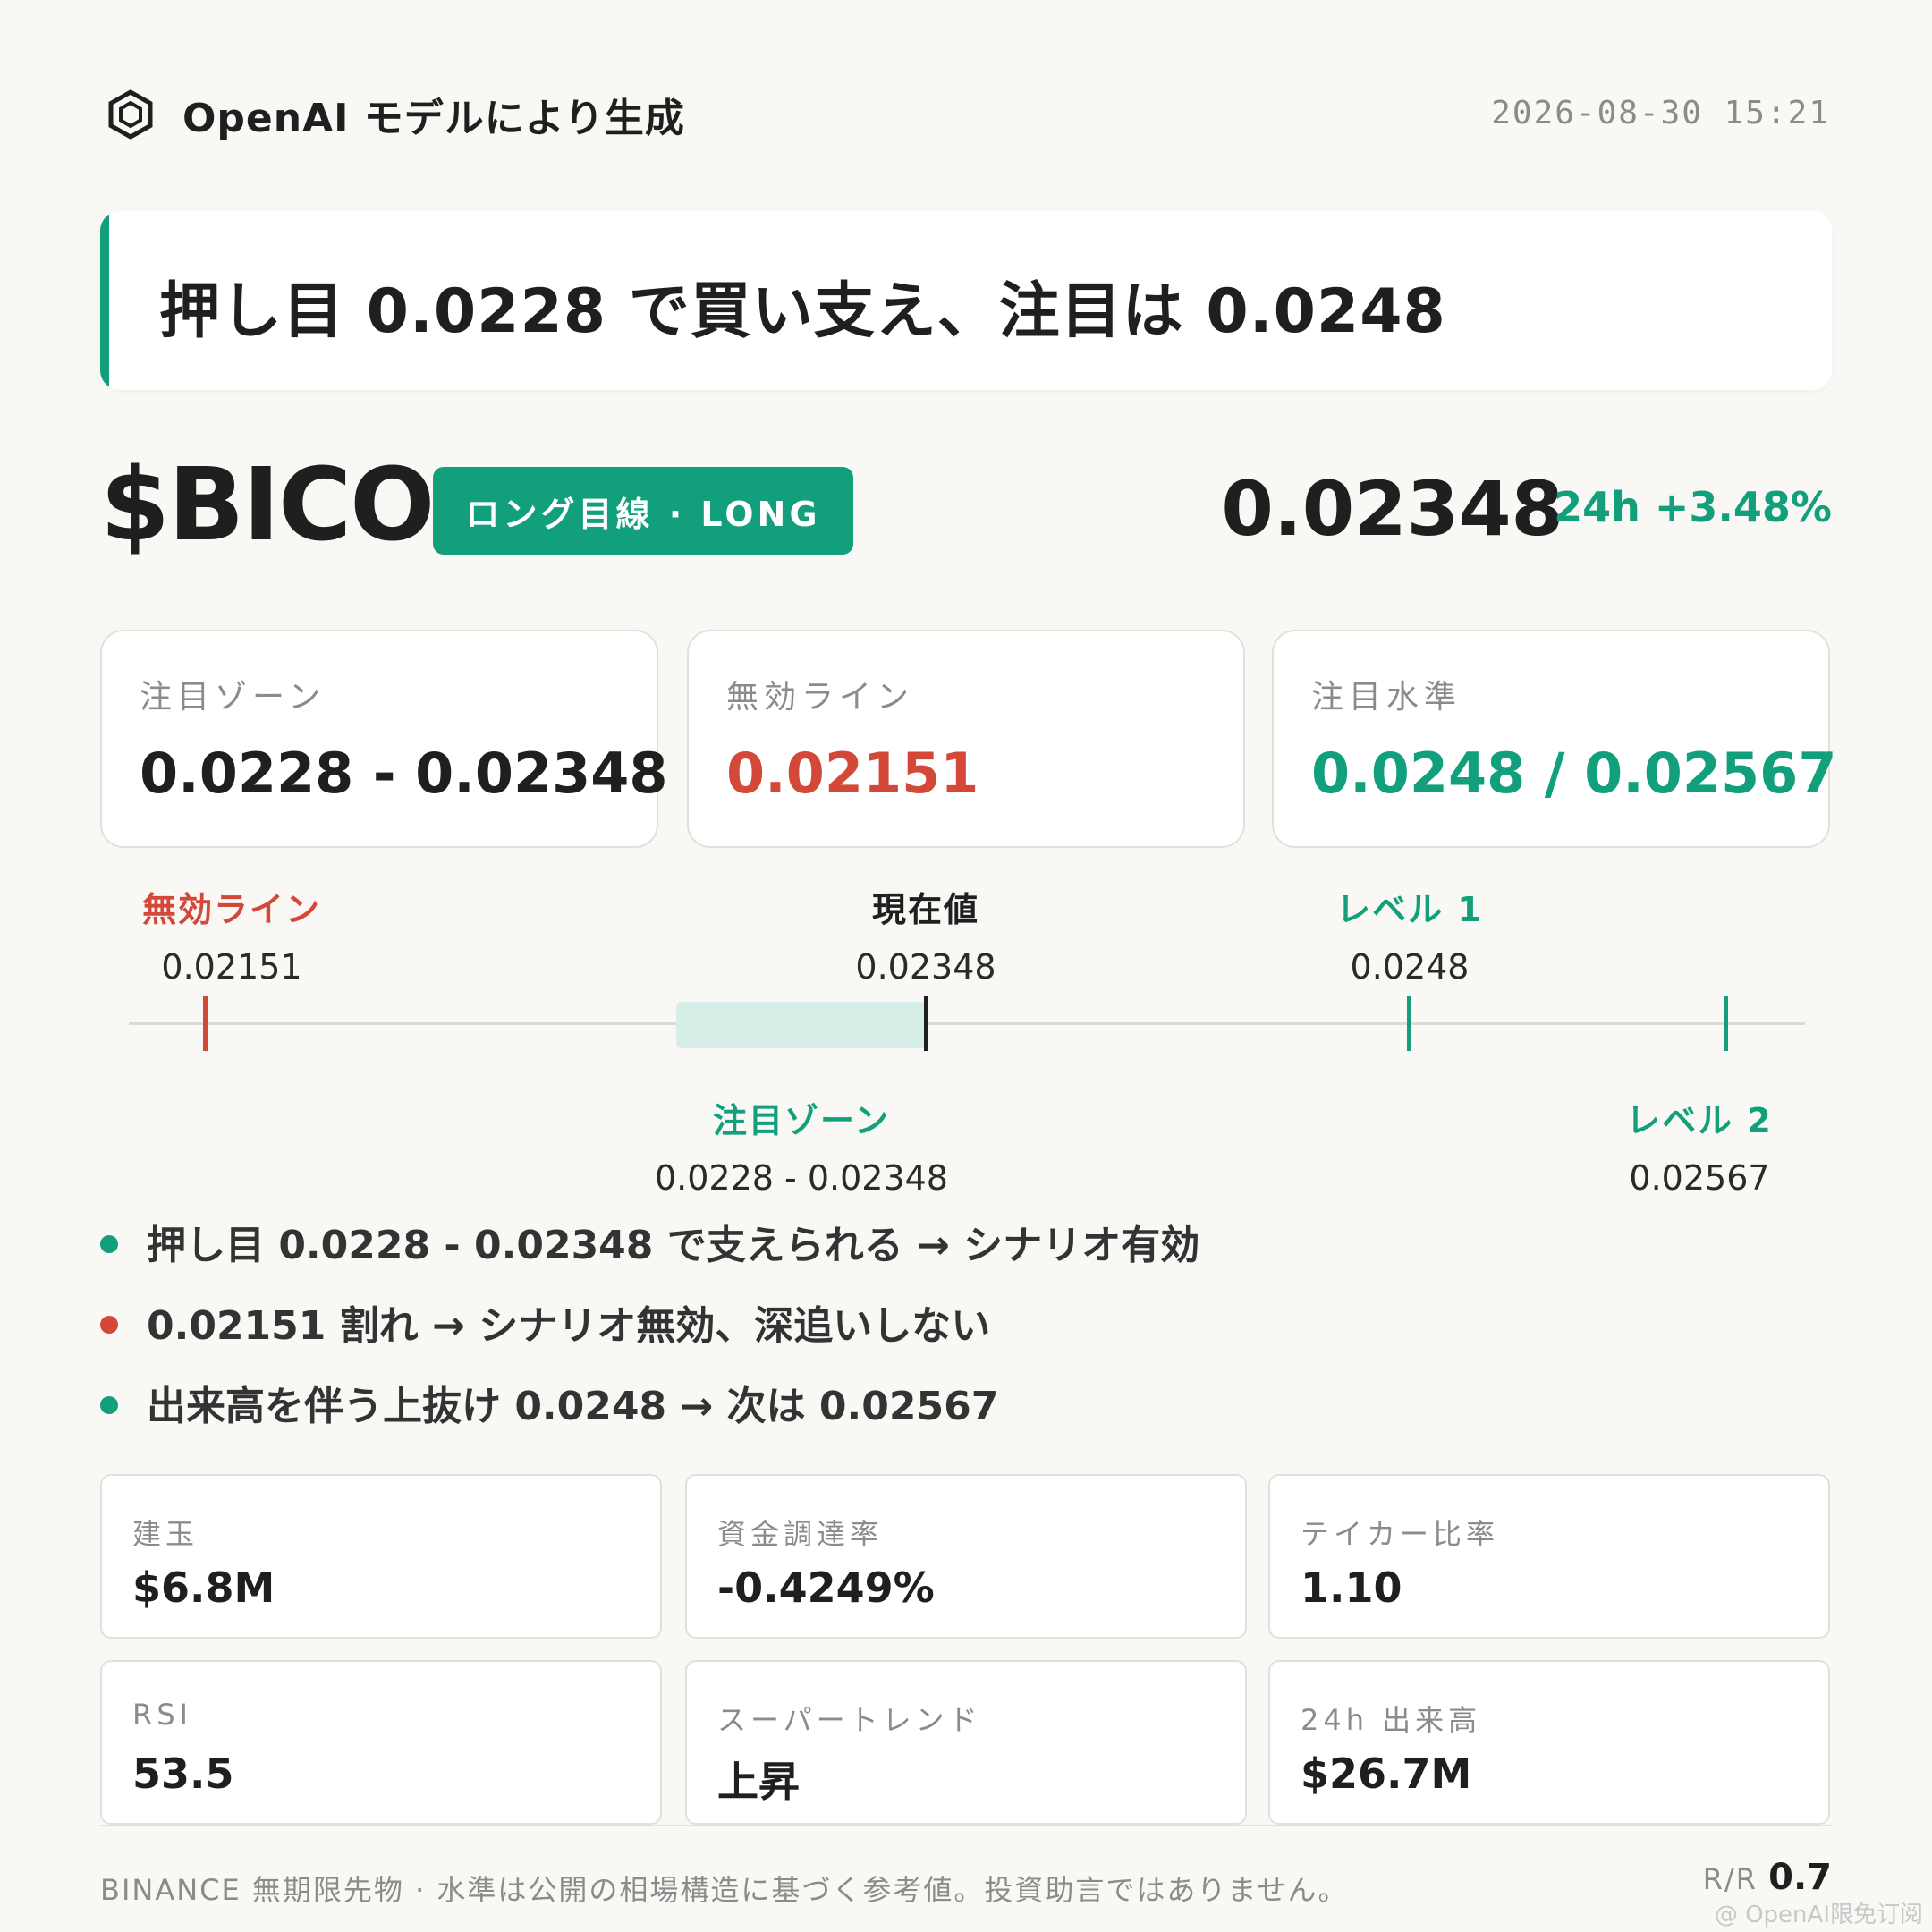  I want to click on bullet-text: 0.02151 割れ → シナリオ無効、深追いしない, so click(569, 1326).